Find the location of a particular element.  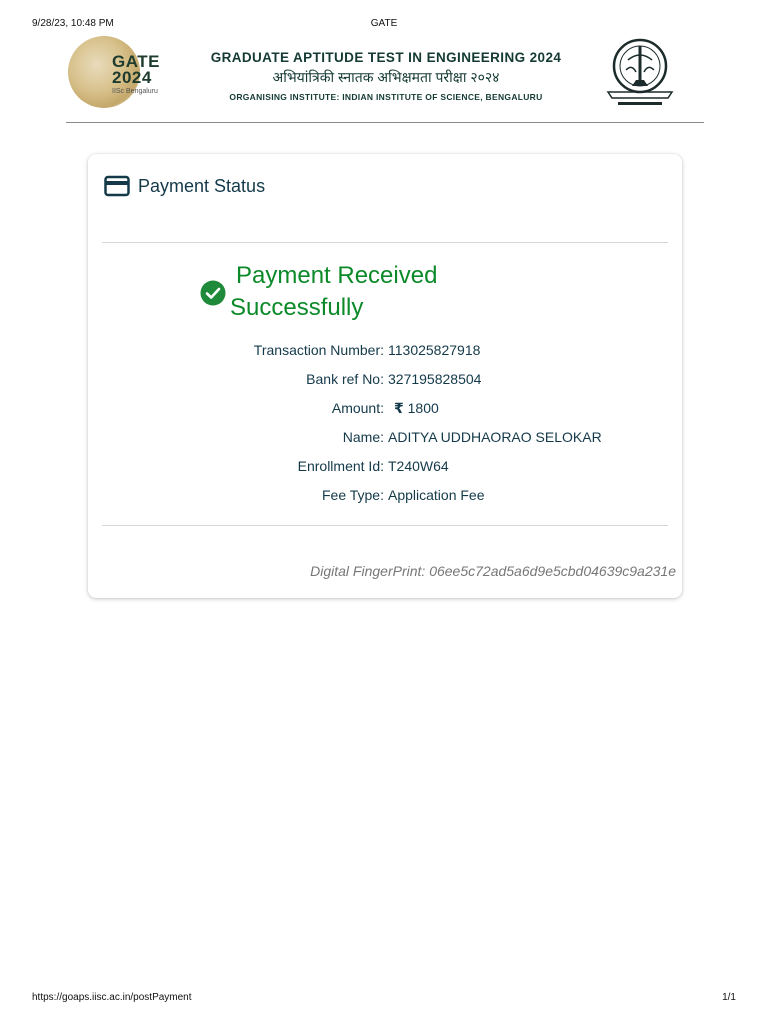

detail-value: ADITYA UDDHAORAO SELOKAR is located at coordinates (495, 437).